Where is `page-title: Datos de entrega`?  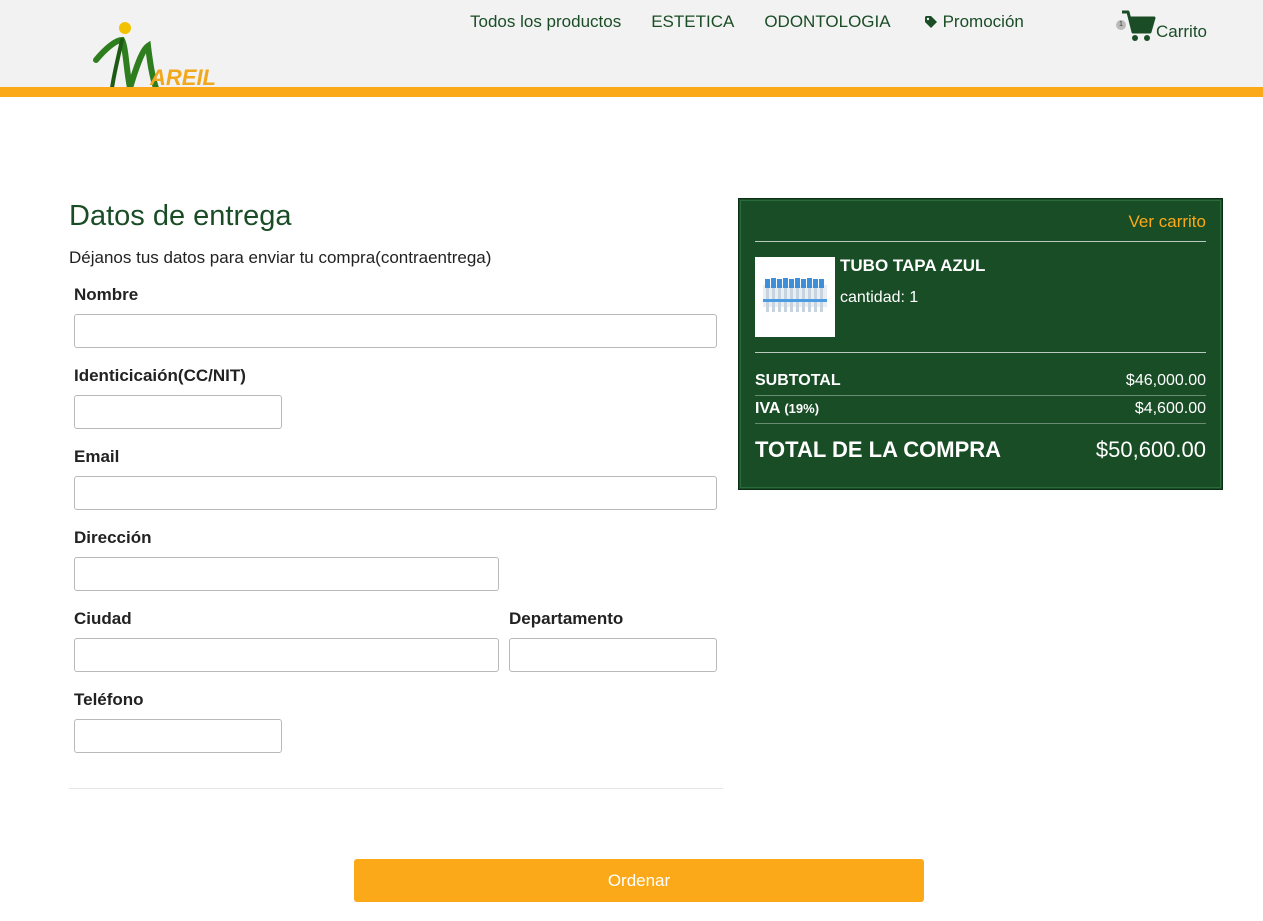
page-title: Datos de entrega is located at coordinates (180, 216).